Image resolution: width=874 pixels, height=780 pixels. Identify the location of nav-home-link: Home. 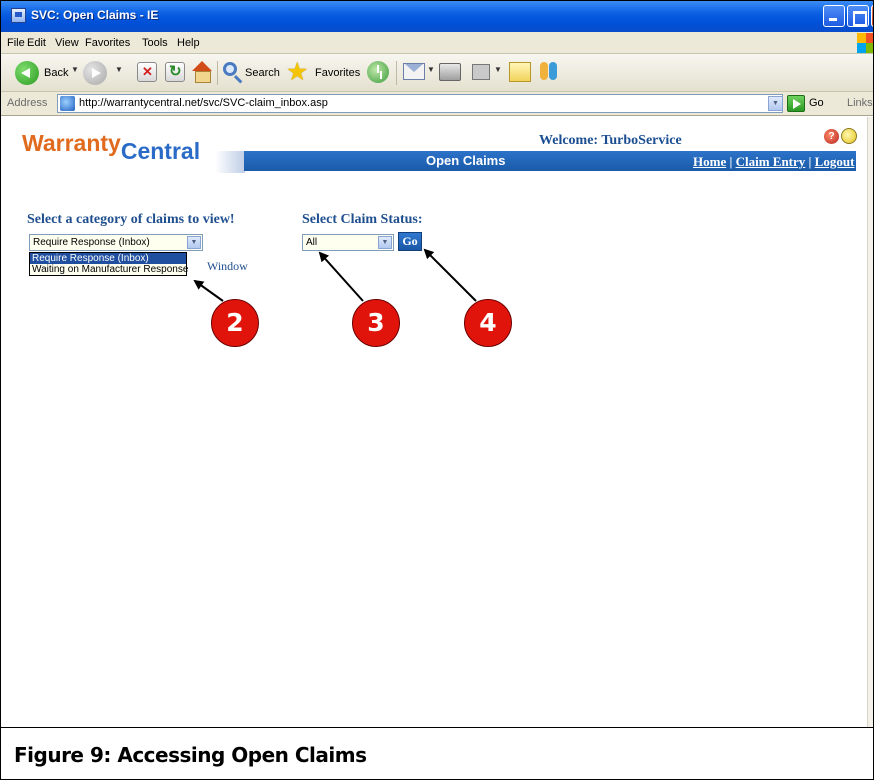
(709, 161).